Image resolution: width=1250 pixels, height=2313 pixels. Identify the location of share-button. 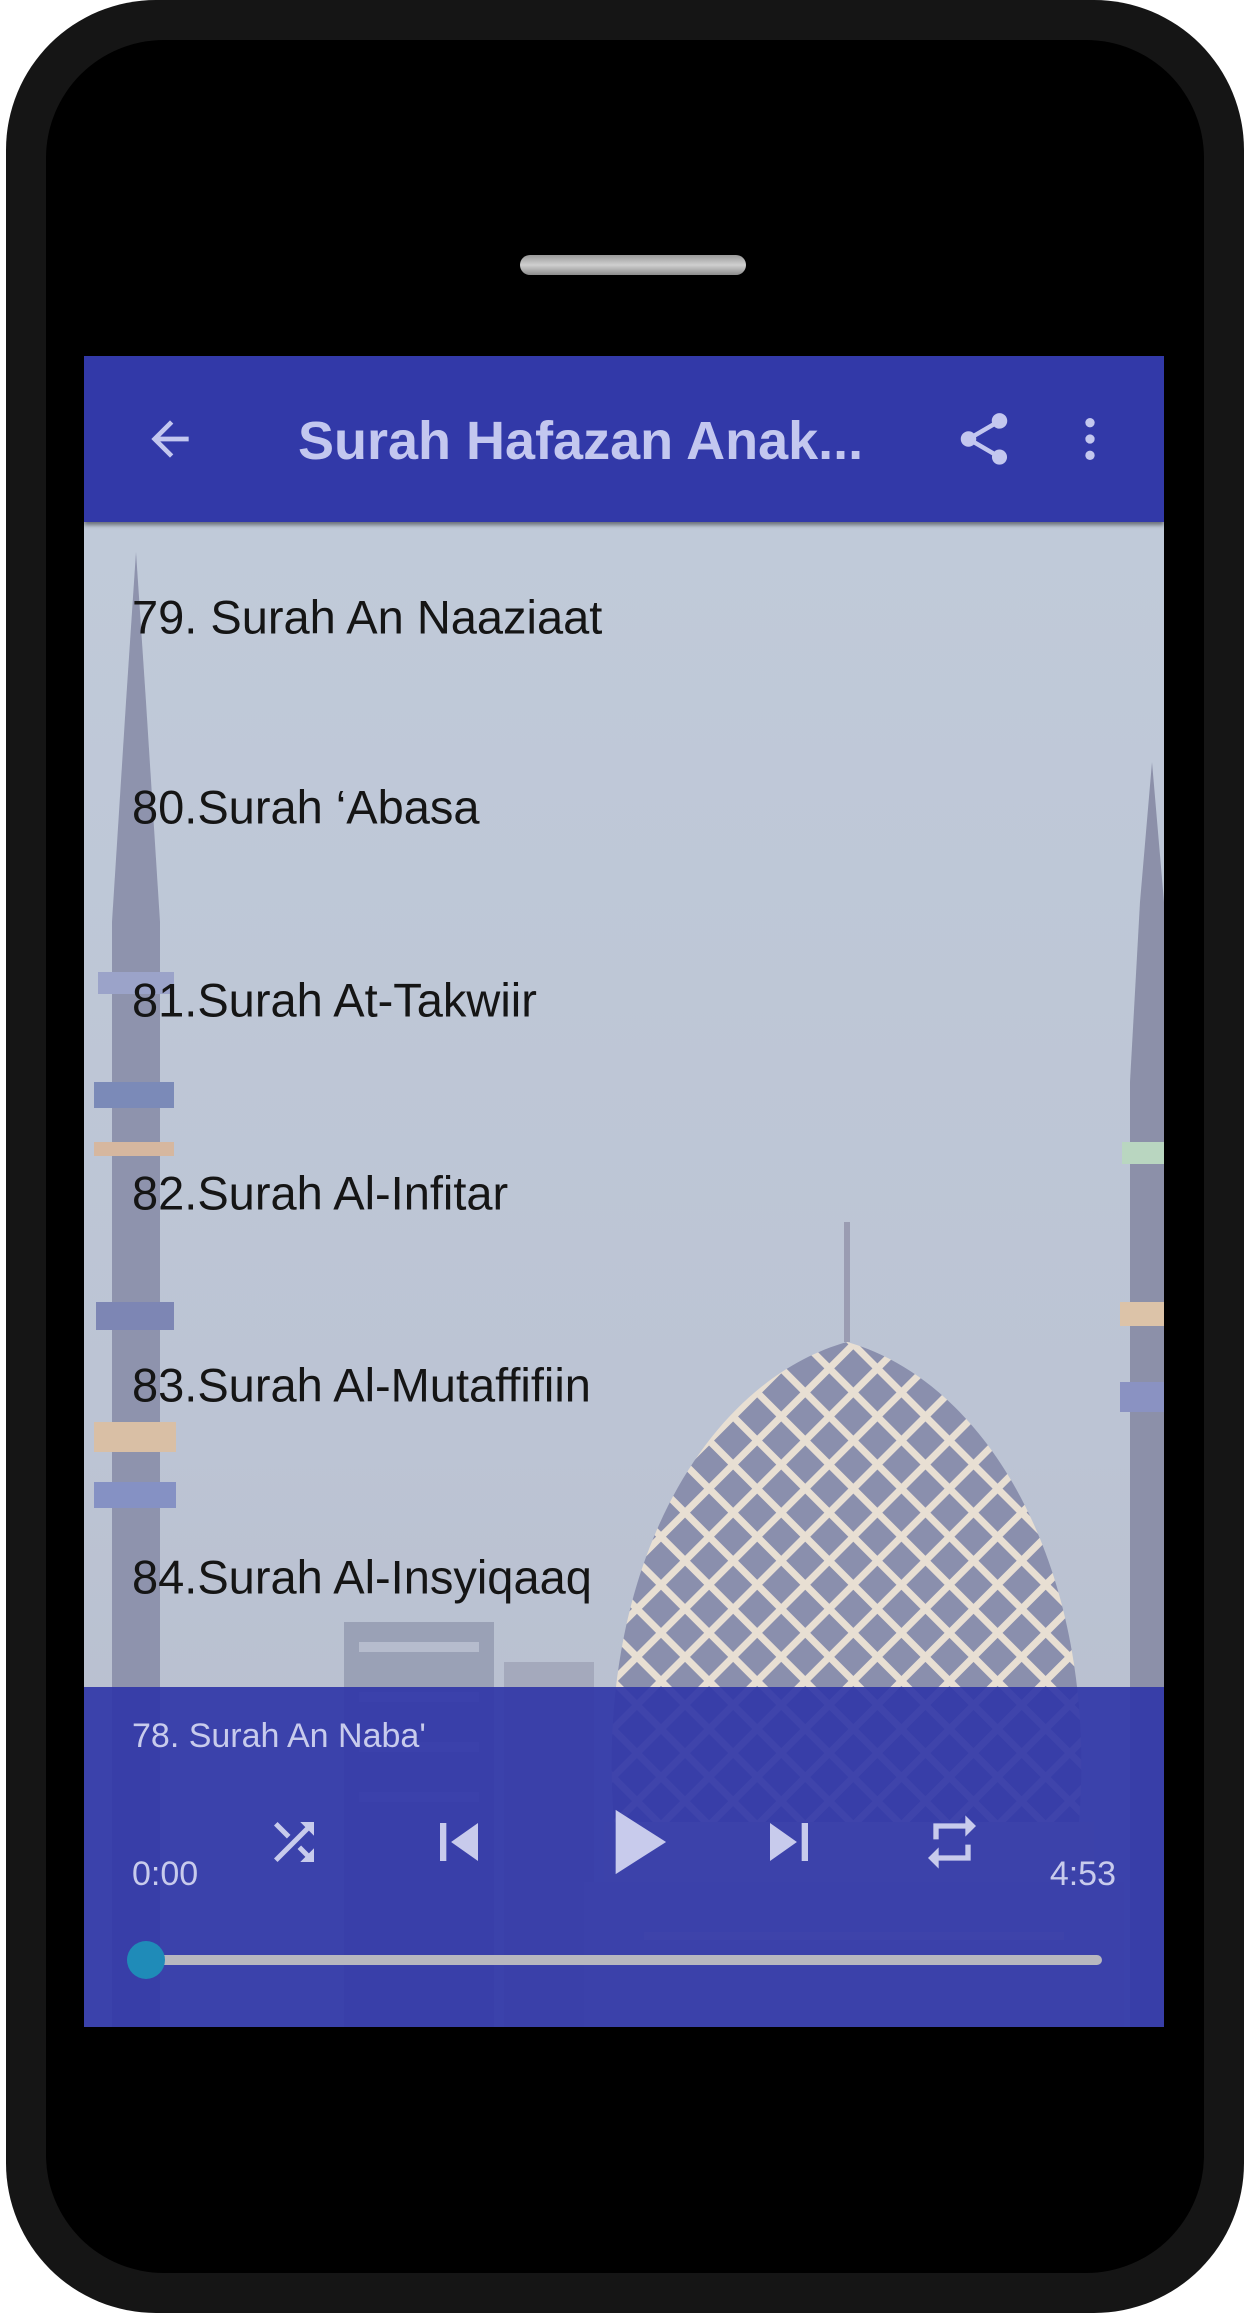
(984, 439).